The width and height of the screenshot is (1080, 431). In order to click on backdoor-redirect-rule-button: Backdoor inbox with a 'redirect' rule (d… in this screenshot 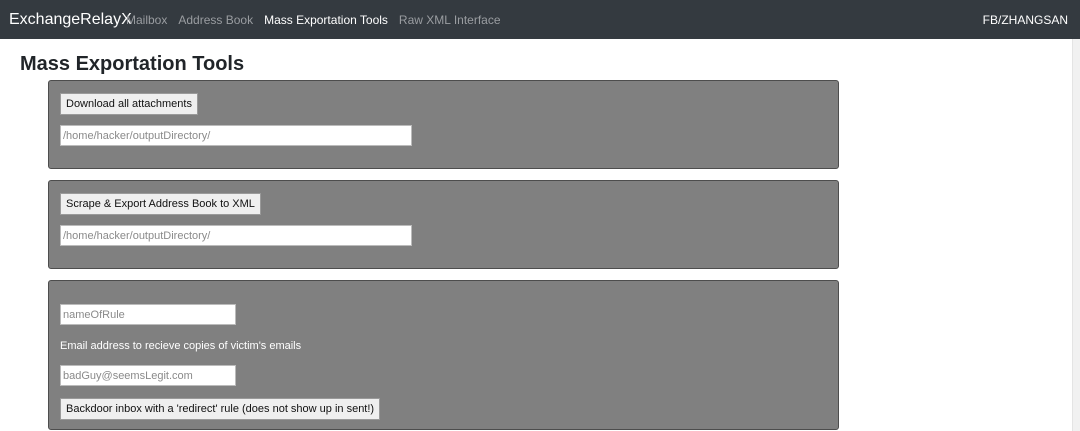, I will do `click(220, 409)`.